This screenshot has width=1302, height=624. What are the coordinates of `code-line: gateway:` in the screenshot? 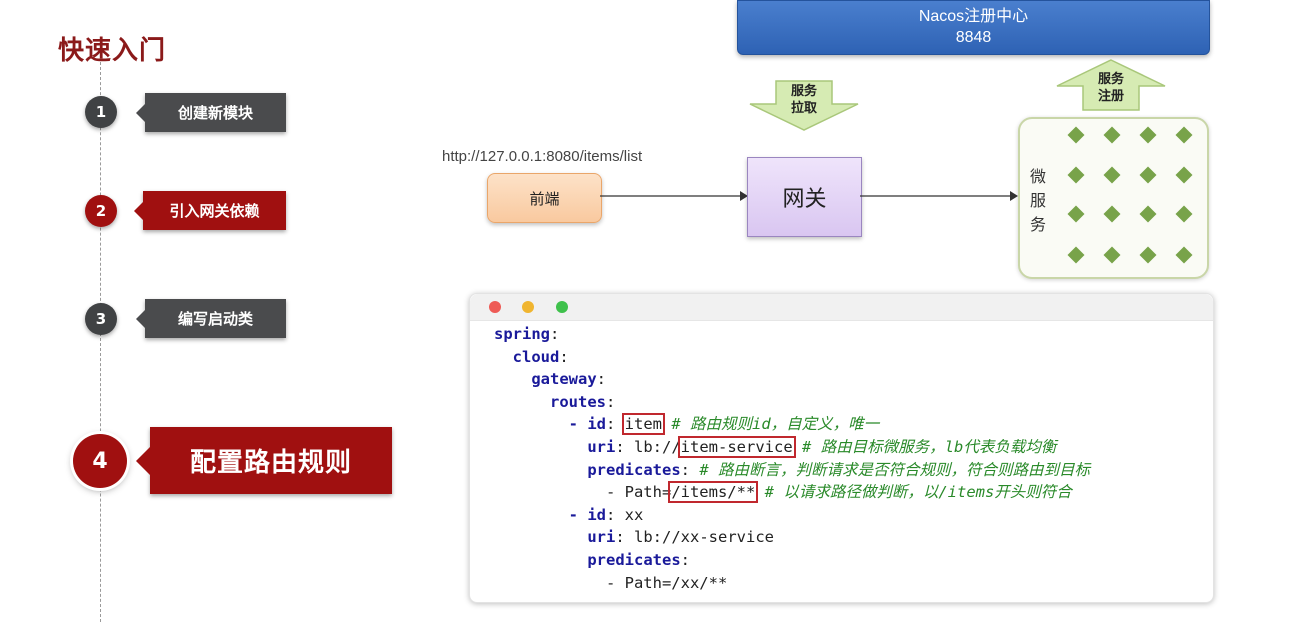 It's located at (568, 379).